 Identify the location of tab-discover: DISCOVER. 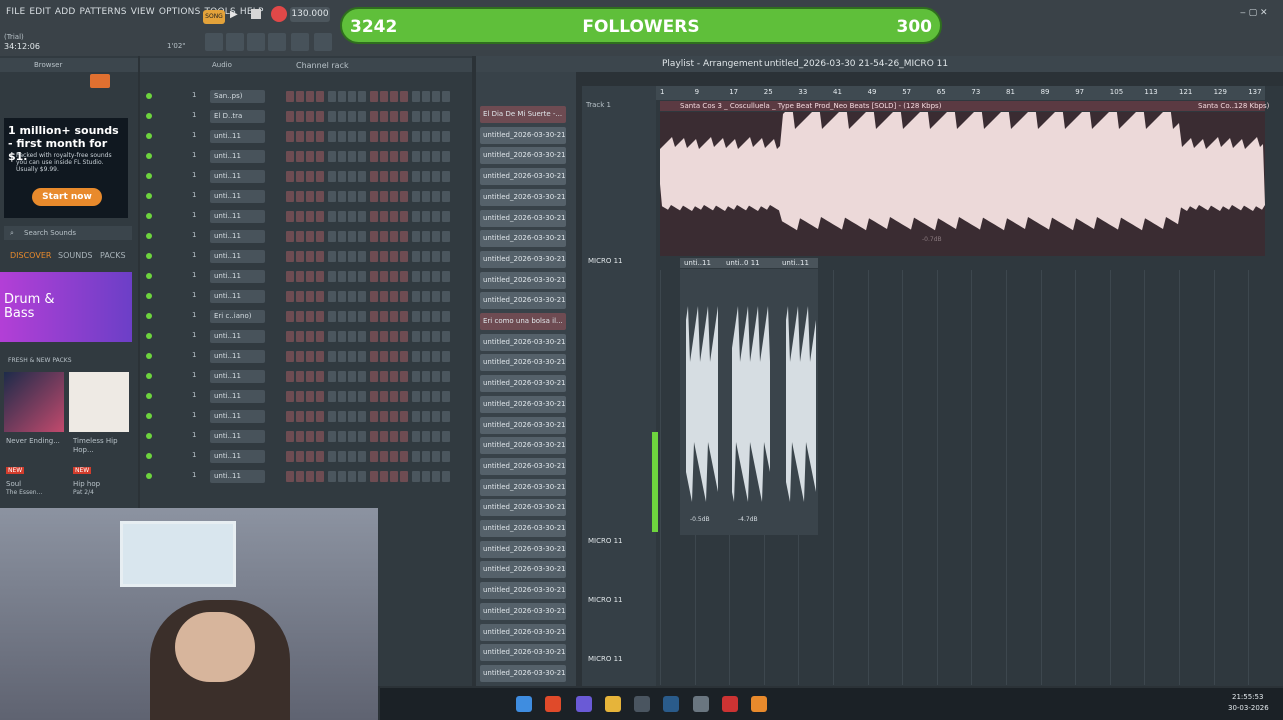
(30, 255).